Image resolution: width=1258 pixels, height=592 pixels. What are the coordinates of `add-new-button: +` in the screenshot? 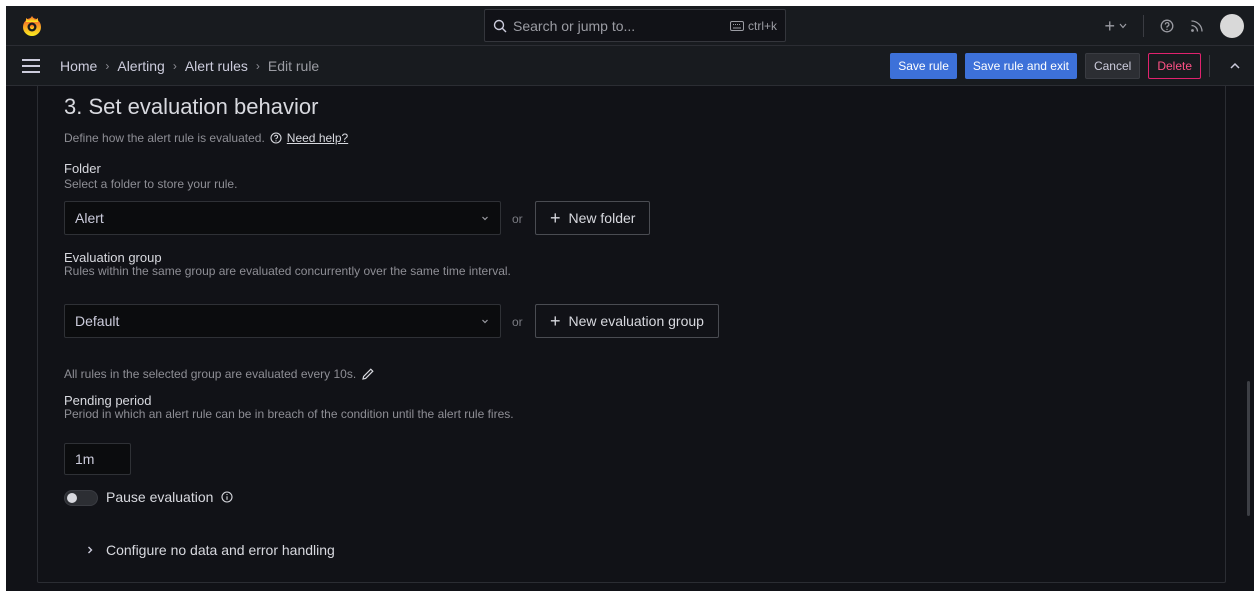 It's located at (1115, 26).